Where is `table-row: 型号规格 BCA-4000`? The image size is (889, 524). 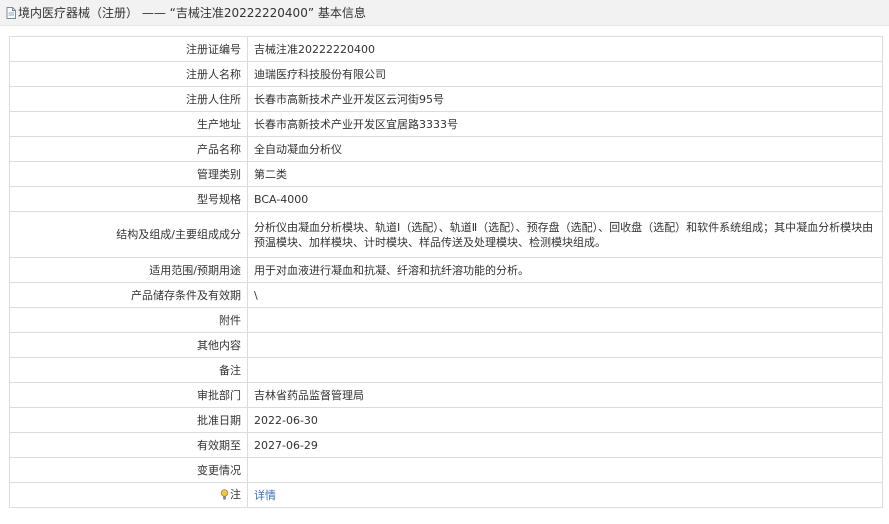 table-row: 型号规格 BCA-4000 is located at coordinates (446, 199).